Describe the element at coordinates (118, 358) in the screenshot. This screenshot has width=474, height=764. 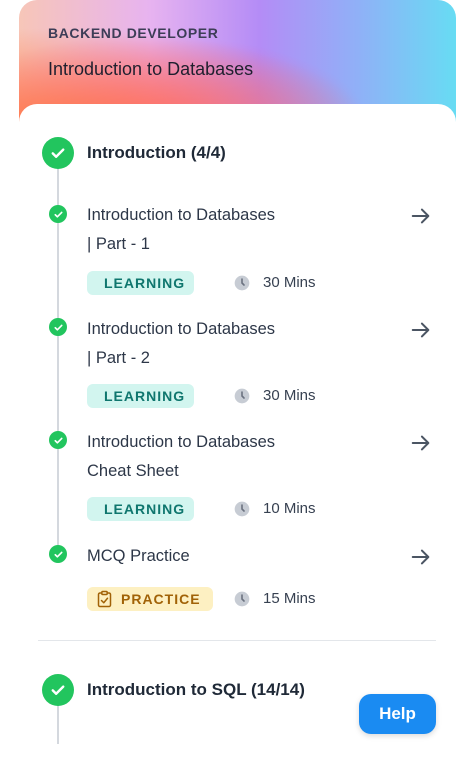
I see `item-title-line: | Part - 2` at that location.